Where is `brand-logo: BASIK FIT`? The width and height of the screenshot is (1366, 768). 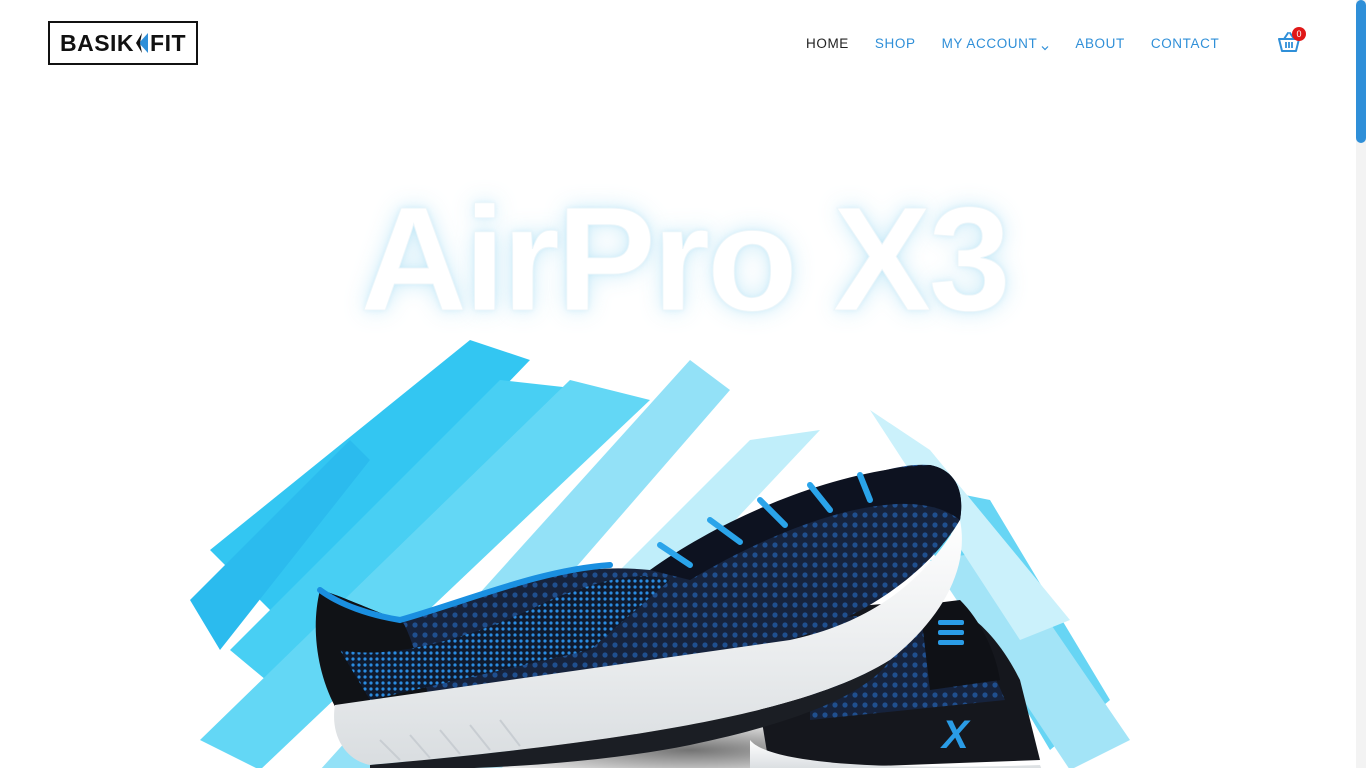 brand-logo: BASIK FIT is located at coordinates (123, 43).